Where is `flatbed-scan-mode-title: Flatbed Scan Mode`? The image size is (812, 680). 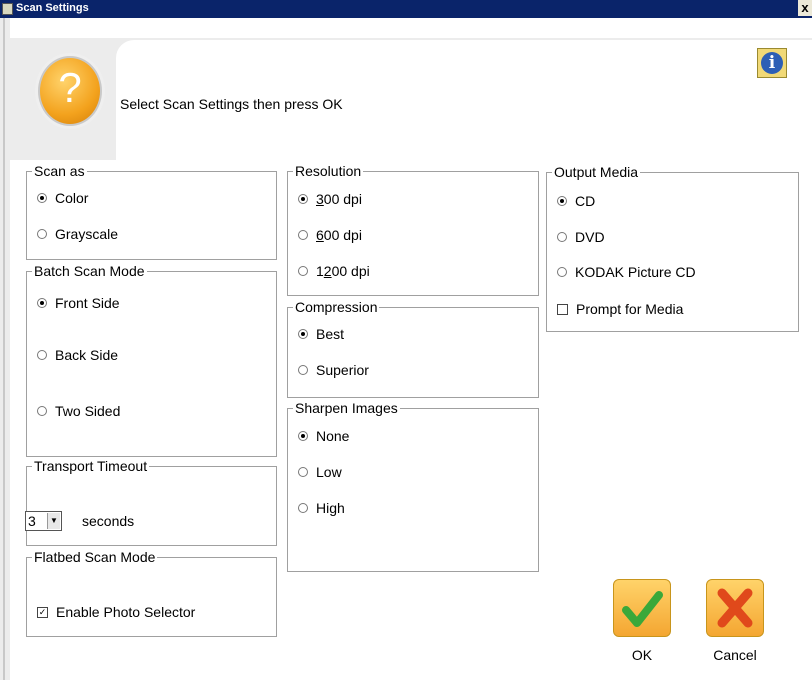
flatbed-scan-mode-title: Flatbed Scan Mode is located at coordinates (95, 557).